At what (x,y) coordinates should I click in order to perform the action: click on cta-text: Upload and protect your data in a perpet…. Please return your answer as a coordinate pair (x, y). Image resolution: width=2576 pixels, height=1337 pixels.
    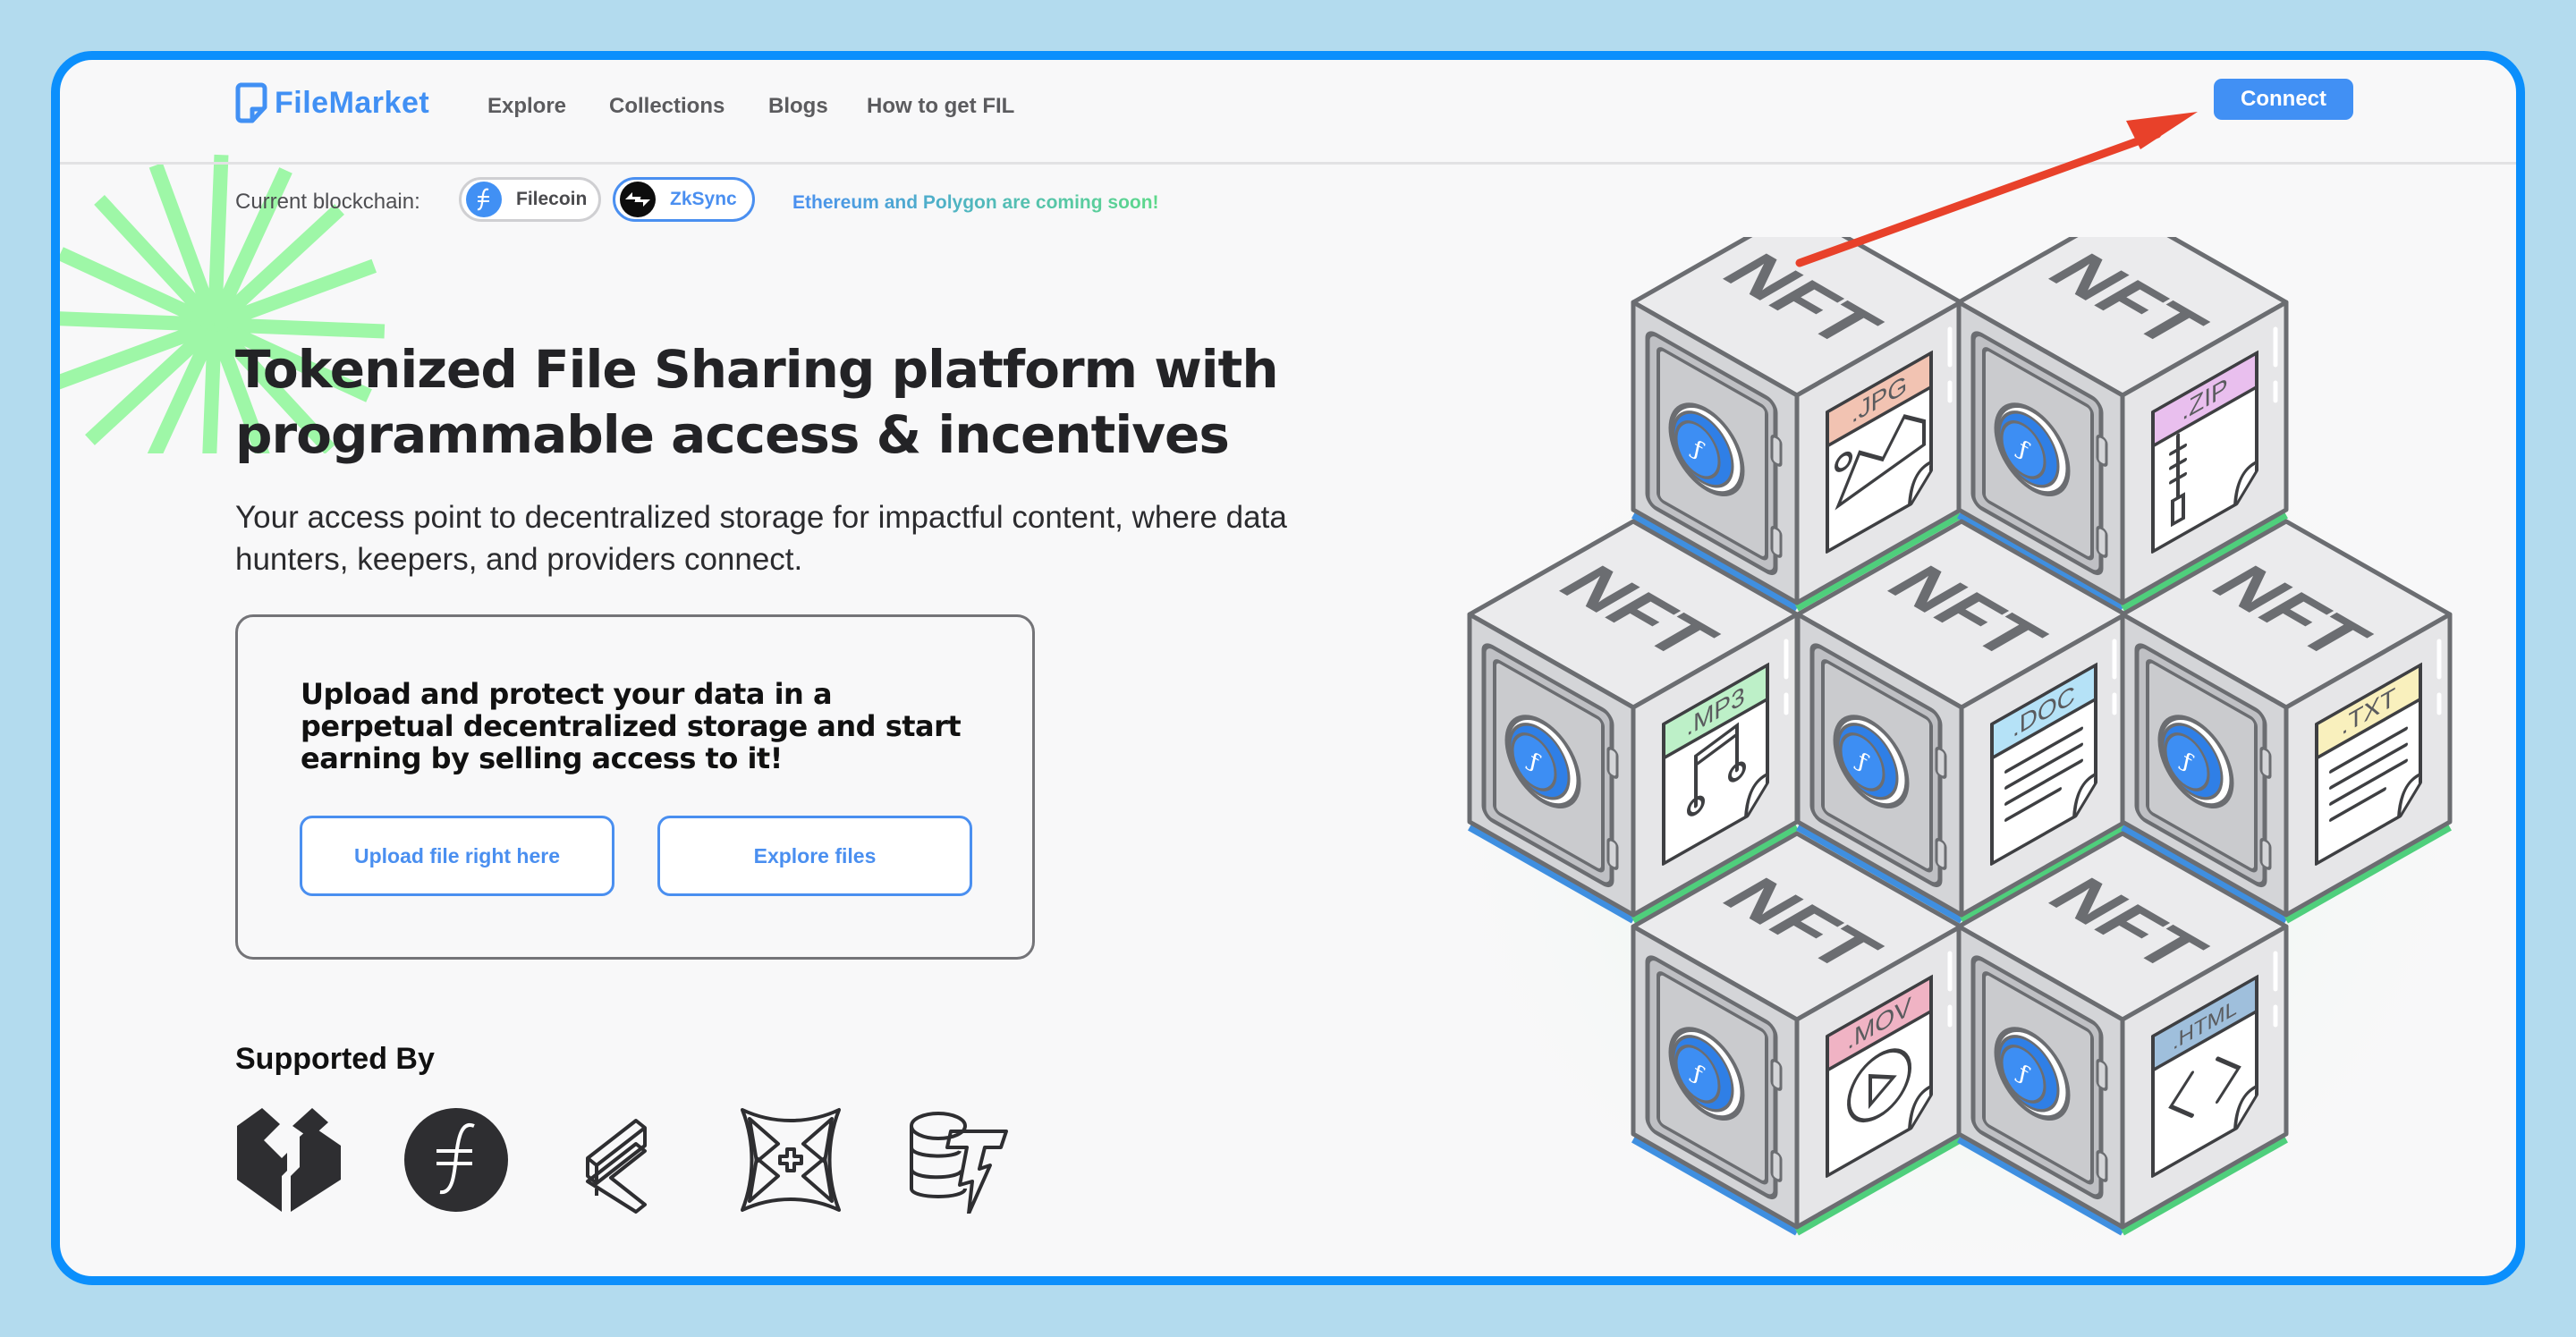
    Looking at the image, I should click on (631, 726).